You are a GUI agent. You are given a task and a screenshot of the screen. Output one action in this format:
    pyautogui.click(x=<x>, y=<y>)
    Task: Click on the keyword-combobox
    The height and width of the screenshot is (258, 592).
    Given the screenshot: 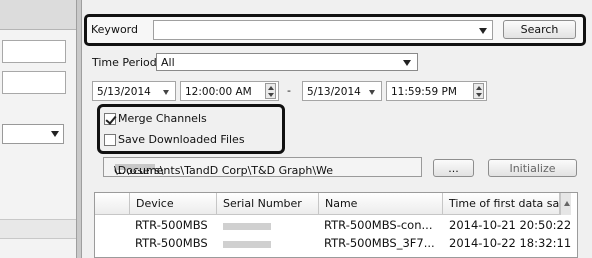 What is the action you would take?
    pyautogui.click(x=323, y=30)
    